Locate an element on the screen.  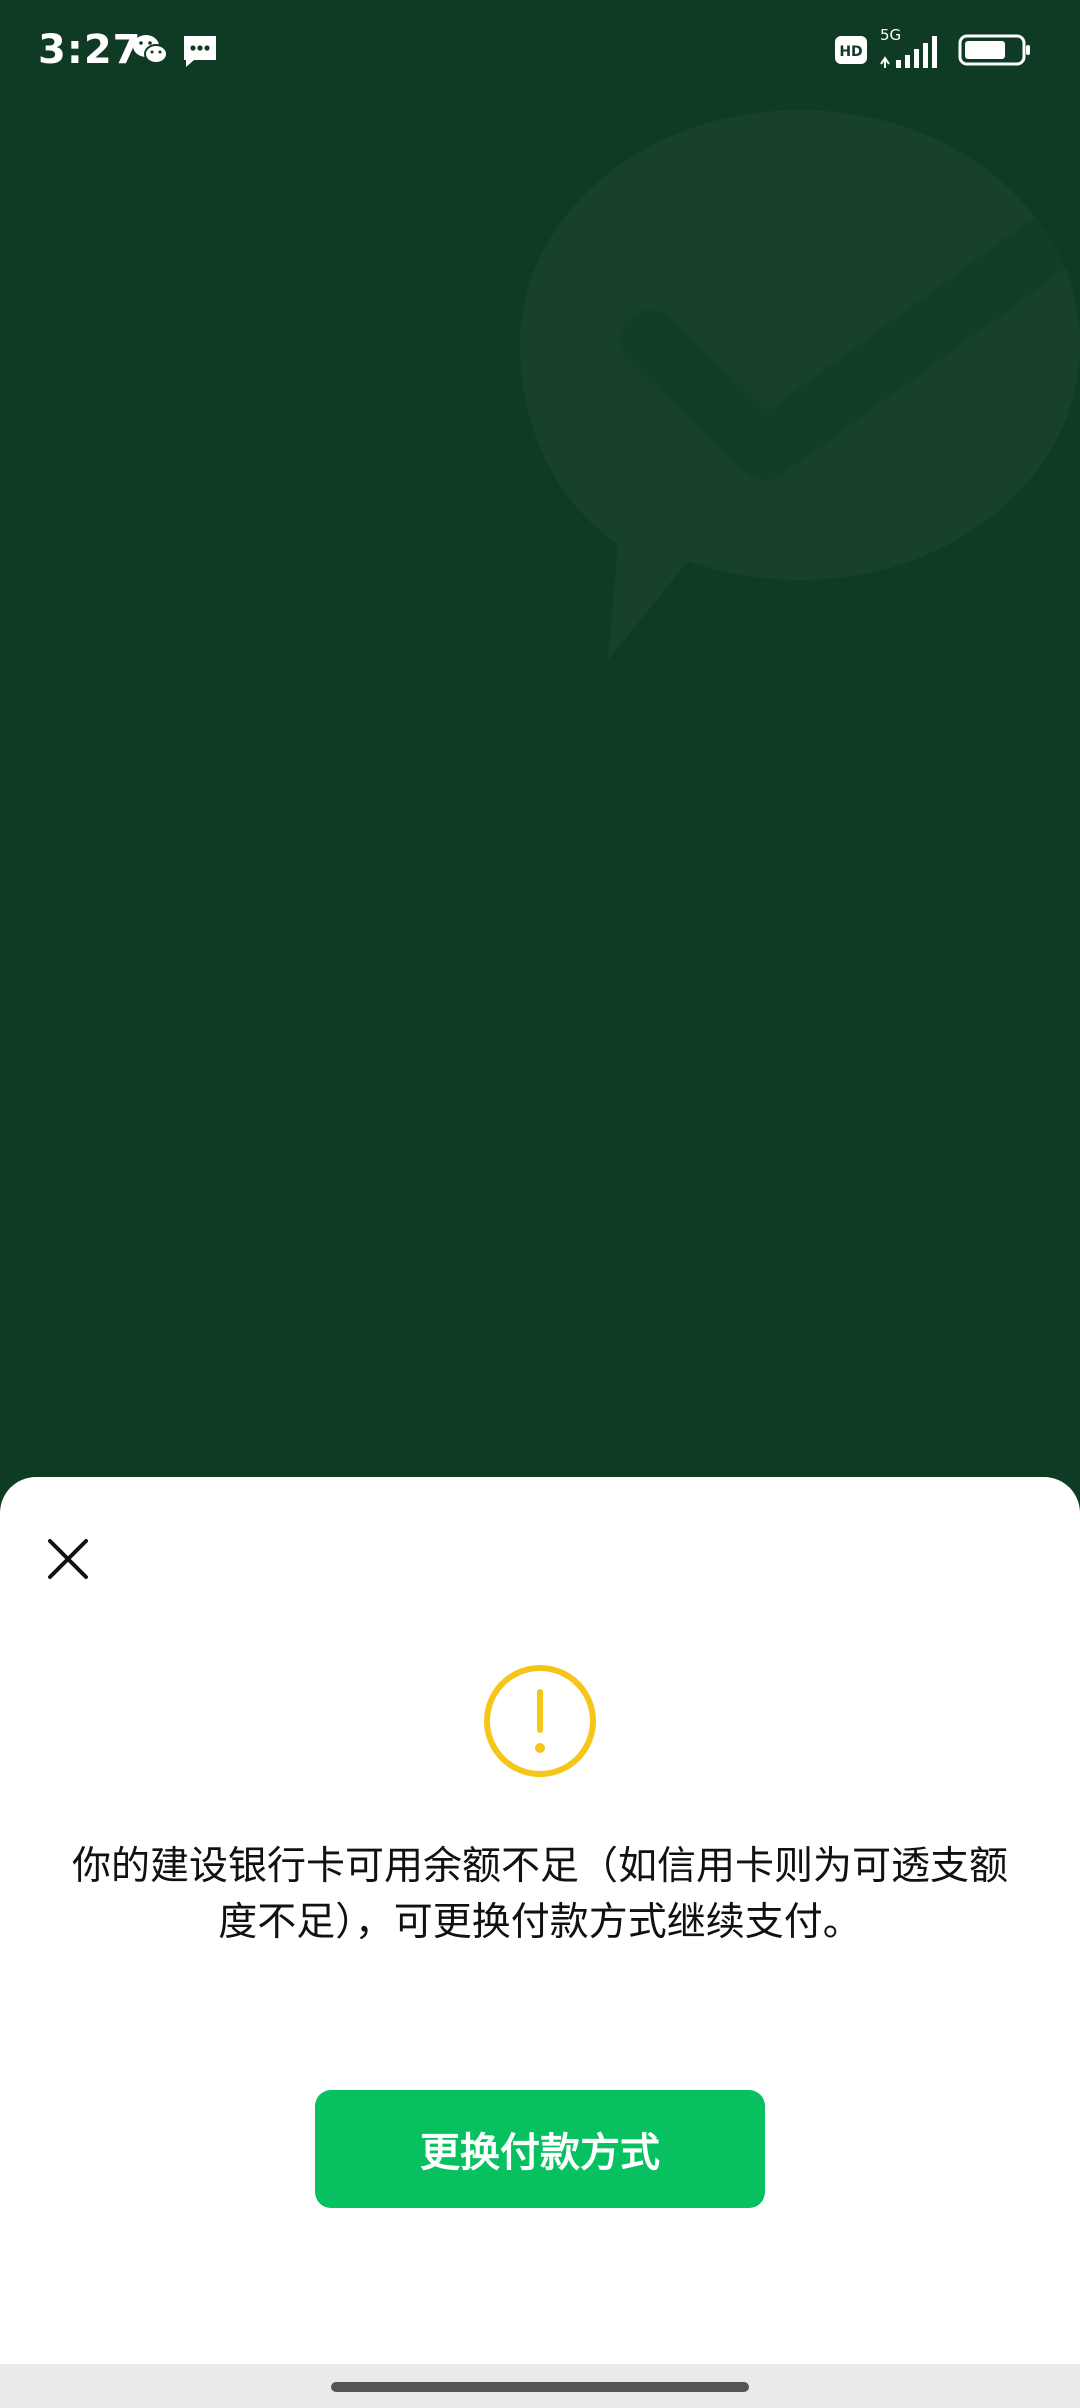
hd-icon: HD is located at coordinates (851, 50).